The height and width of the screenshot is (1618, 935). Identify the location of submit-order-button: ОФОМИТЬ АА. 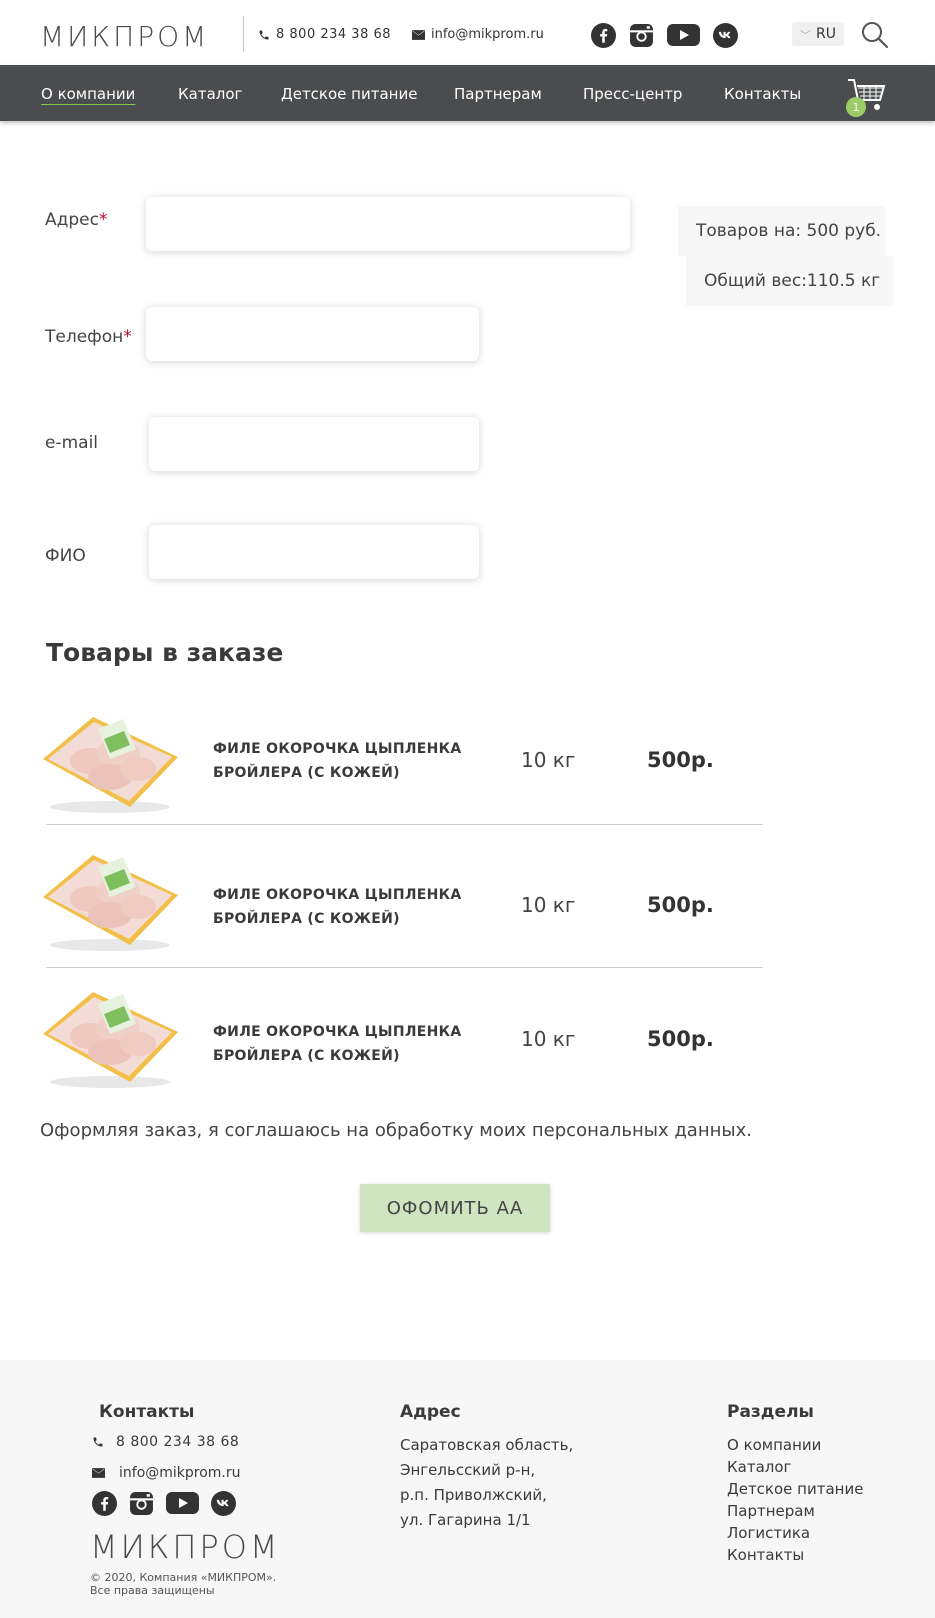
(455, 1208).